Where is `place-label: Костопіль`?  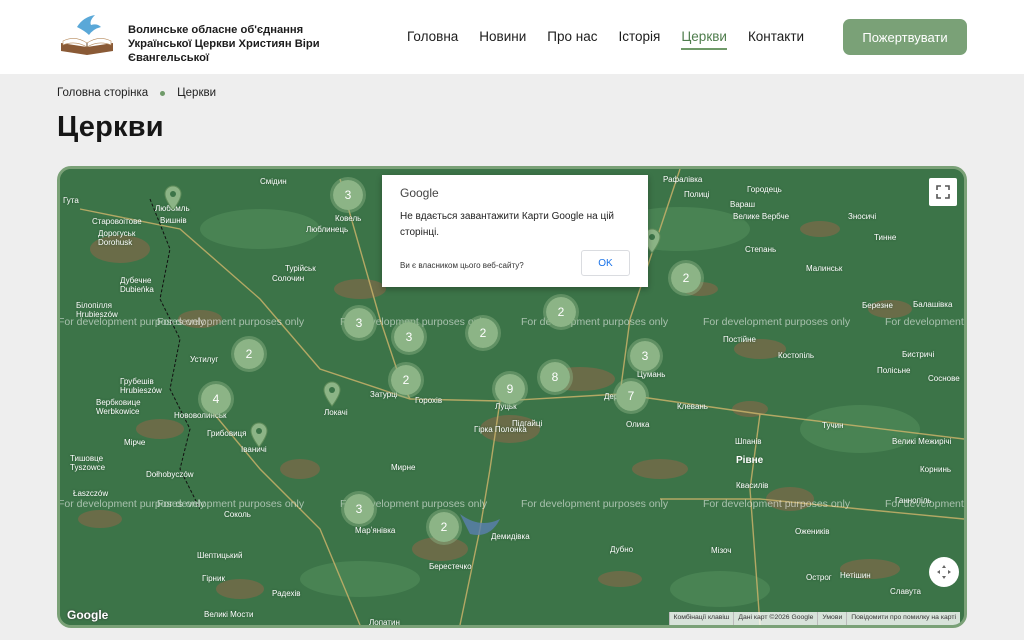
place-label: Костопіль is located at coordinates (796, 355).